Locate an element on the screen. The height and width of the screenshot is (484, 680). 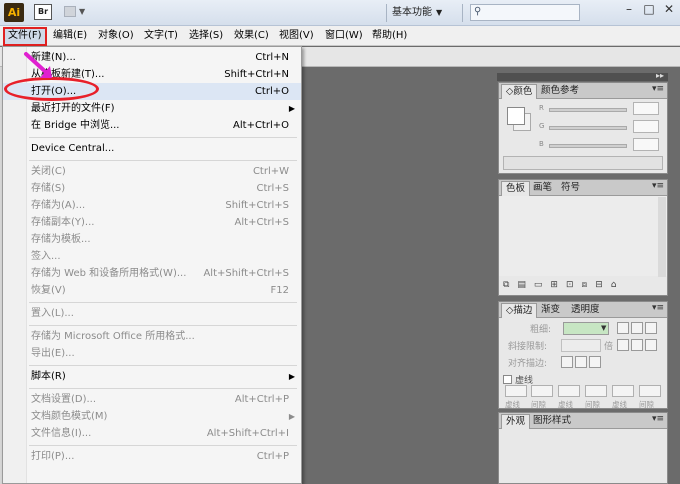
align-stroke-buttons is located at coordinates (582, 363).